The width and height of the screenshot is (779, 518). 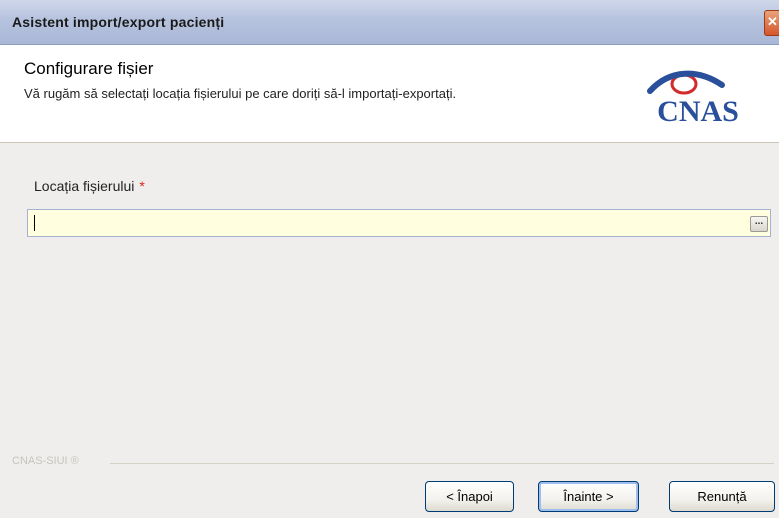 I want to click on close-button: ✕, so click(x=771, y=23).